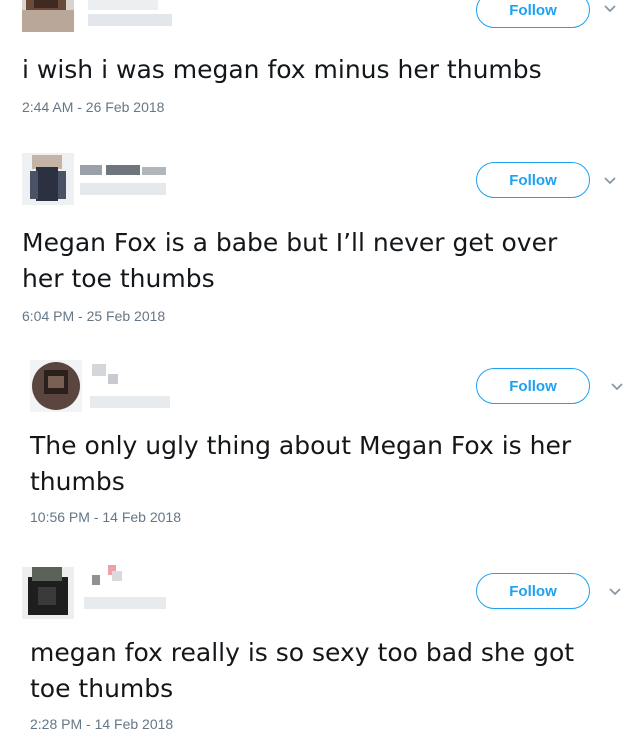  Describe the element at coordinates (105, 517) in the screenshot. I see `tweet-timestamp: 10:56 PM - 14 Feb 2018` at that location.